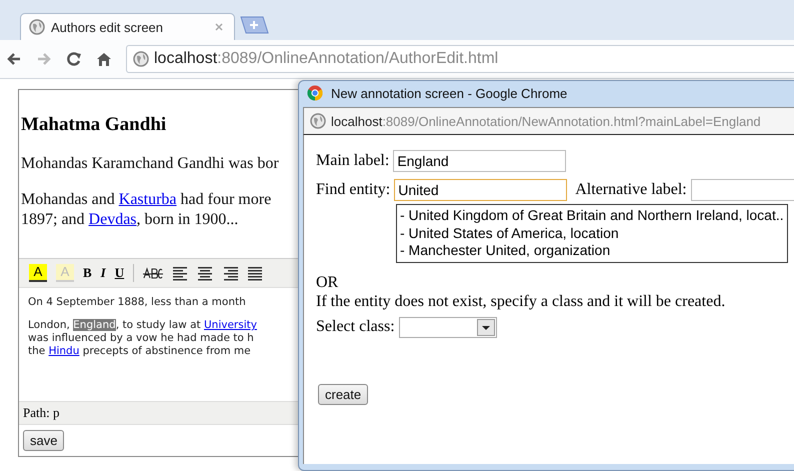 The height and width of the screenshot is (471, 794). I want to click on selected-word: England, so click(94, 325).